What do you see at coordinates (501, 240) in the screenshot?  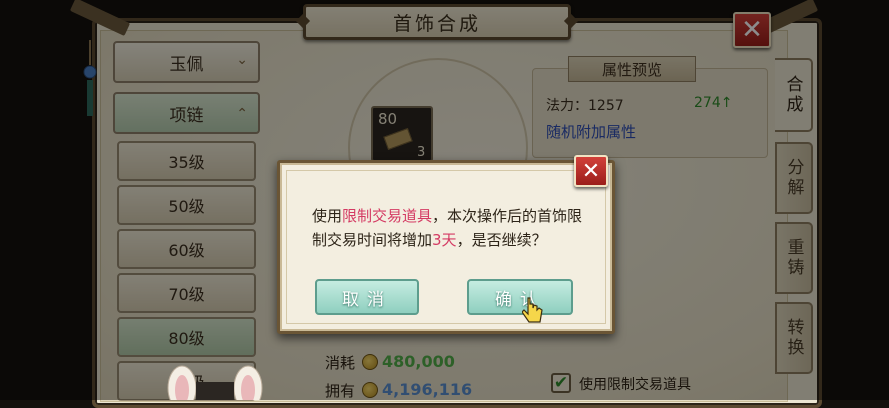 I see `dialog-text-part: ，是否继续？` at bounding box center [501, 240].